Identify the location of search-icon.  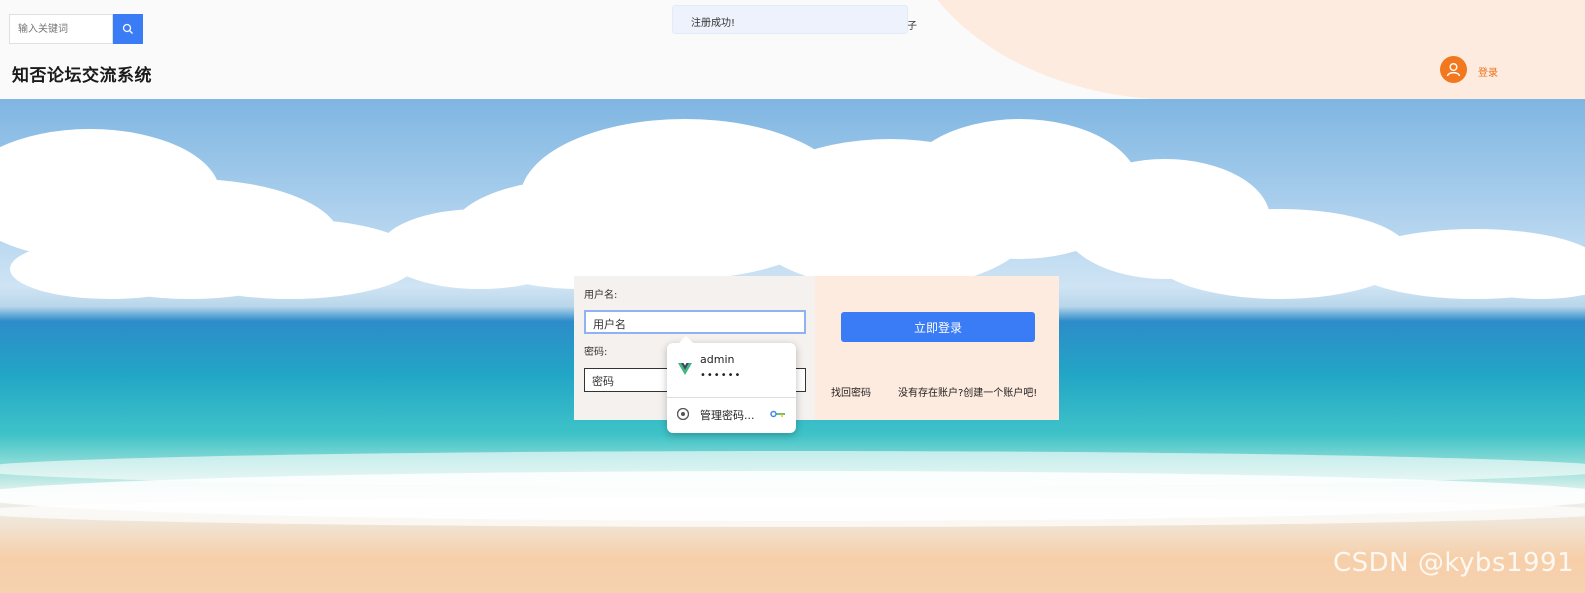
(127, 28).